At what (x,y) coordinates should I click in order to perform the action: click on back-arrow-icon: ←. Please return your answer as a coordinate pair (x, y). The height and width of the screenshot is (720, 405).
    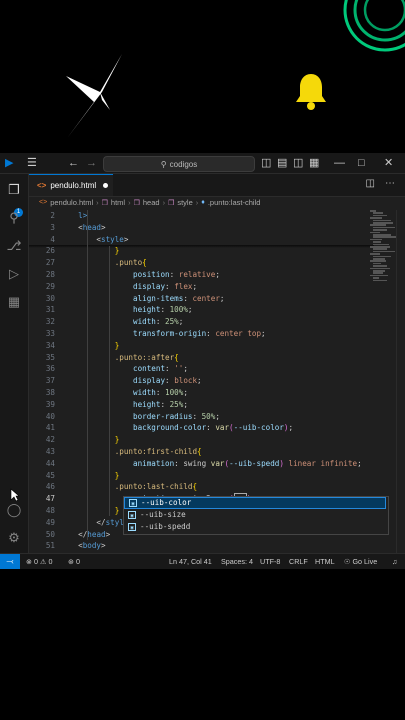
    Looking at the image, I should click on (73, 163).